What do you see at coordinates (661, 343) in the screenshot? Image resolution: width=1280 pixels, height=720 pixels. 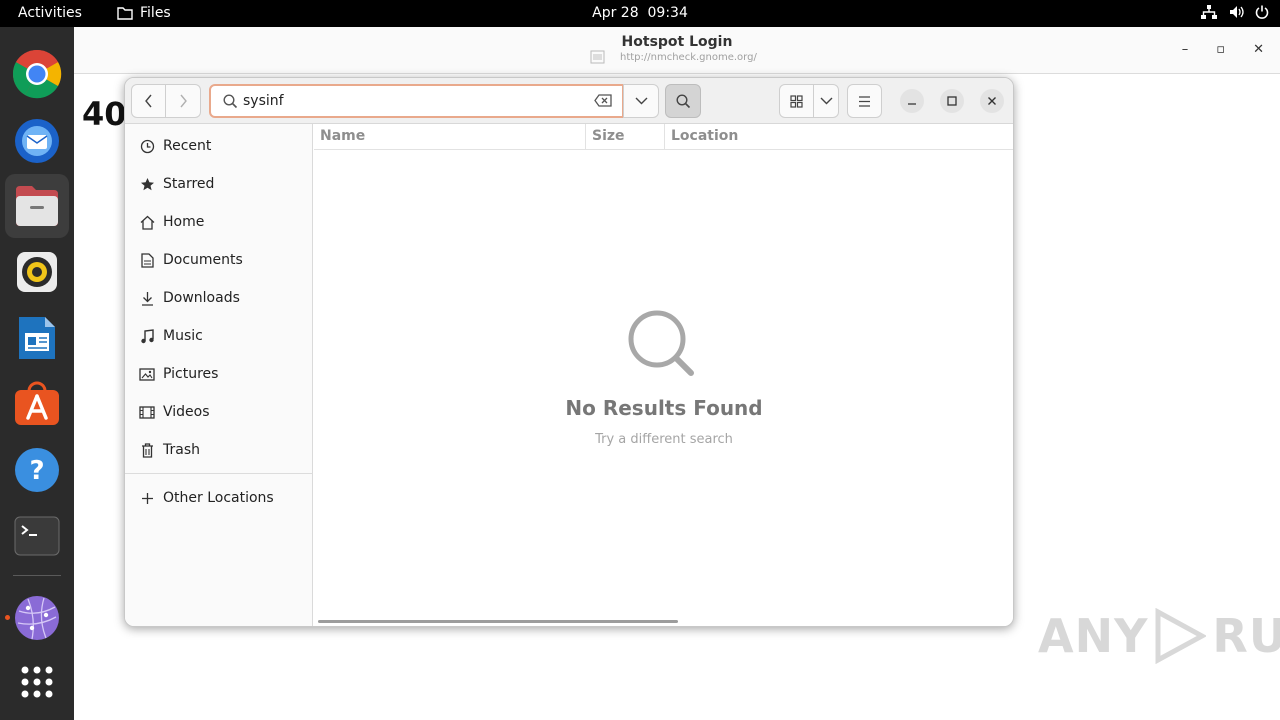 I see `no-results-search-icon` at bounding box center [661, 343].